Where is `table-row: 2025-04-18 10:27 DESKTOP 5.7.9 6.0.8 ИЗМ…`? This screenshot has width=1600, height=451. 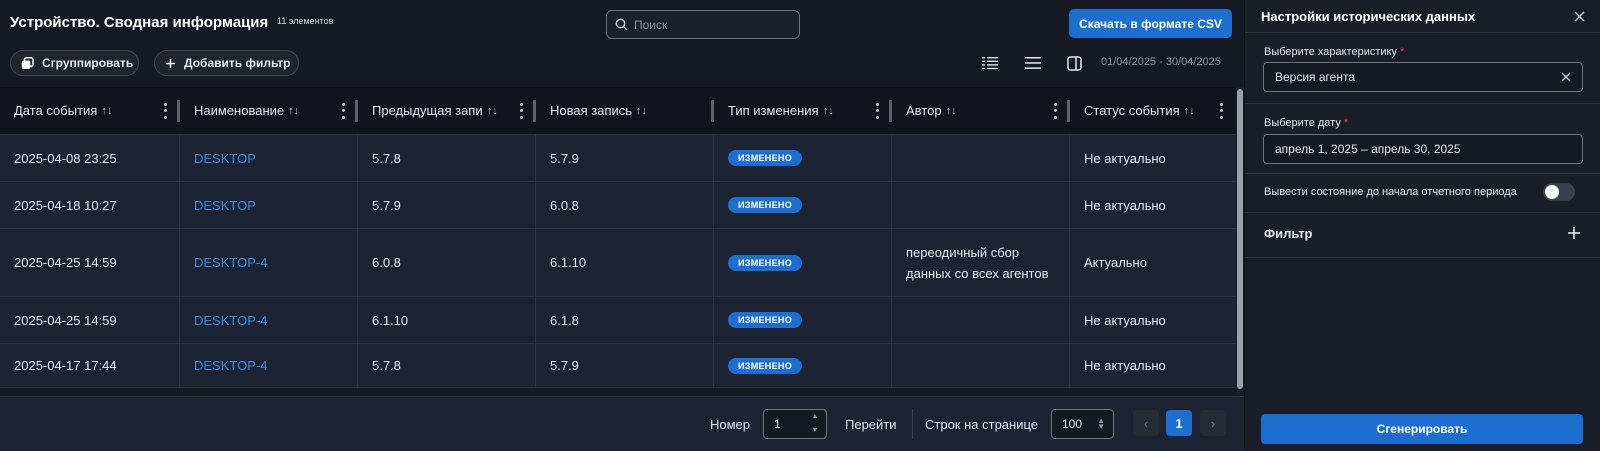 table-row: 2025-04-18 10:27 DESKTOP 5.7.9 6.0.8 ИЗМ… is located at coordinates (618, 205).